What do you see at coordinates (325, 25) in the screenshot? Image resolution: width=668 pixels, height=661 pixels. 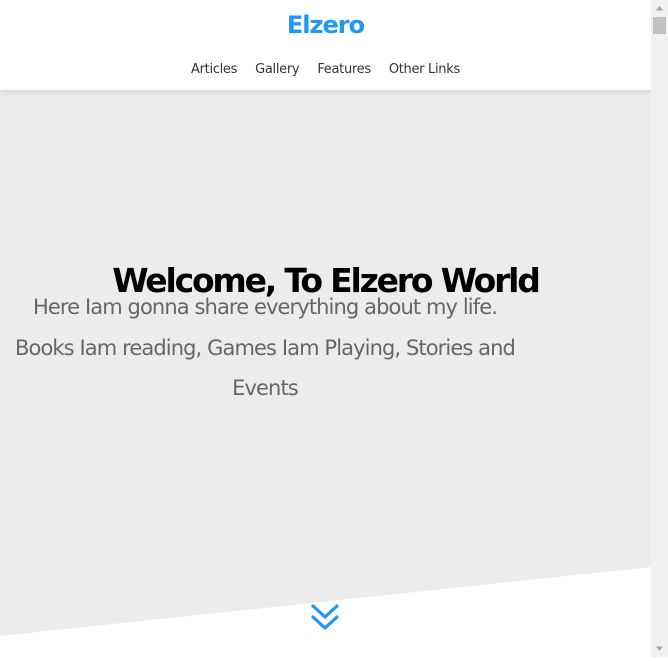 I see `logo: Elzero` at bounding box center [325, 25].